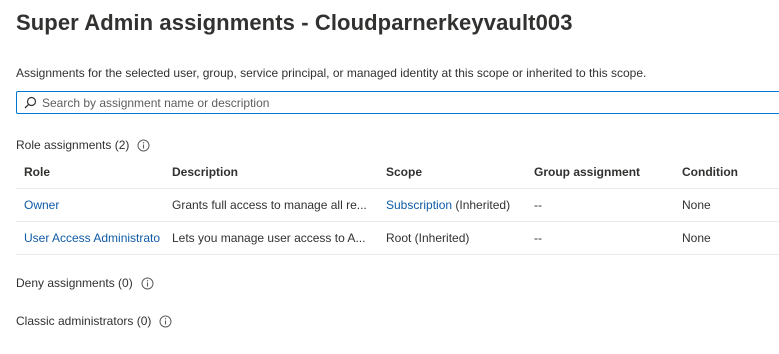 This screenshot has width=779, height=354. Describe the element at coordinates (428, 238) in the screenshot. I see `scope-suffix: Root (Inherited)` at that location.